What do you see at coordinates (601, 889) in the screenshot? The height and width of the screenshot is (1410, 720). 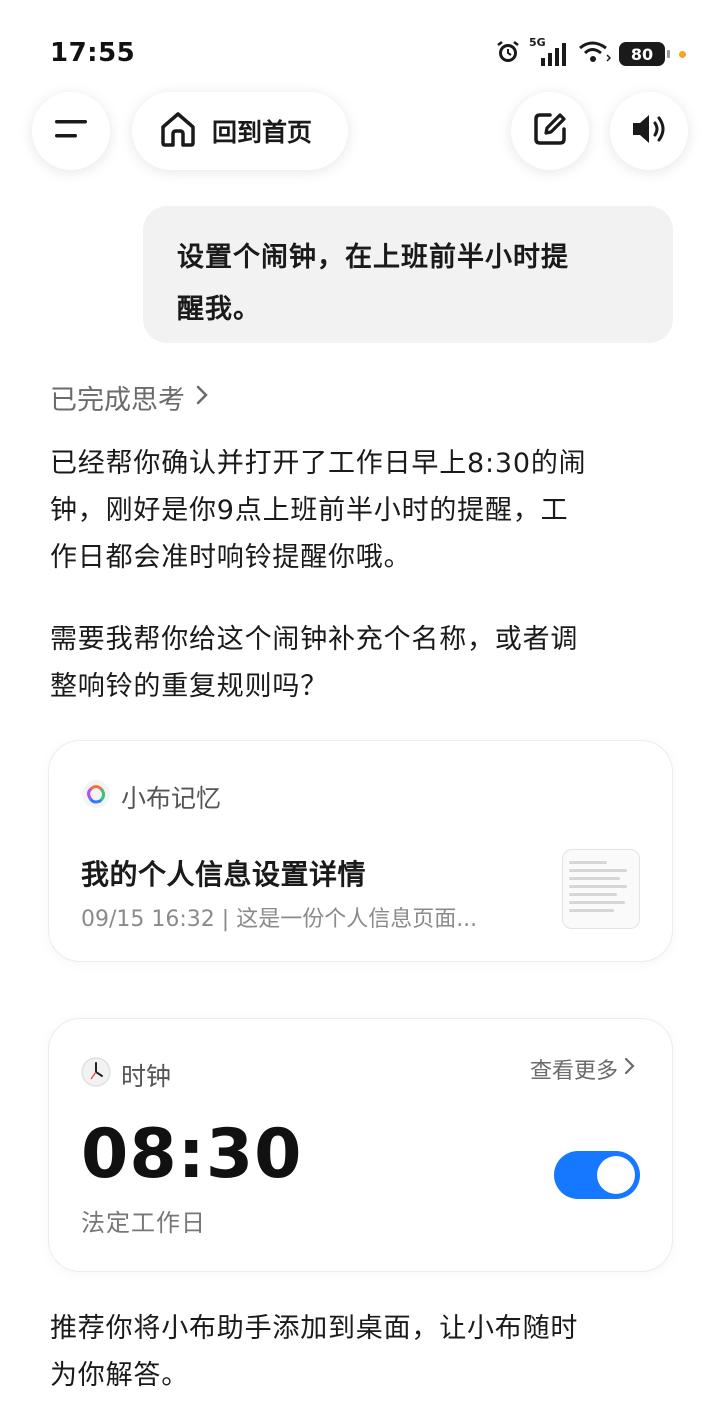 I see `memory-thumbnail` at bounding box center [601, 889].